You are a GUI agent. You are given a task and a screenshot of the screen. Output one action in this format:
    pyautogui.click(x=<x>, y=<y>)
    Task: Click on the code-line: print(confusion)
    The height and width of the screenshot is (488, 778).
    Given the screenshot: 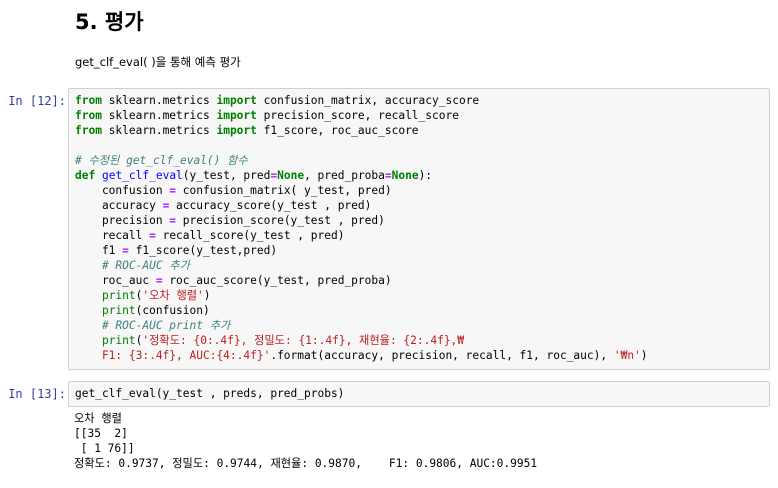 What is the action you would take?
    pyautogui.click(x=142, y=310)
    